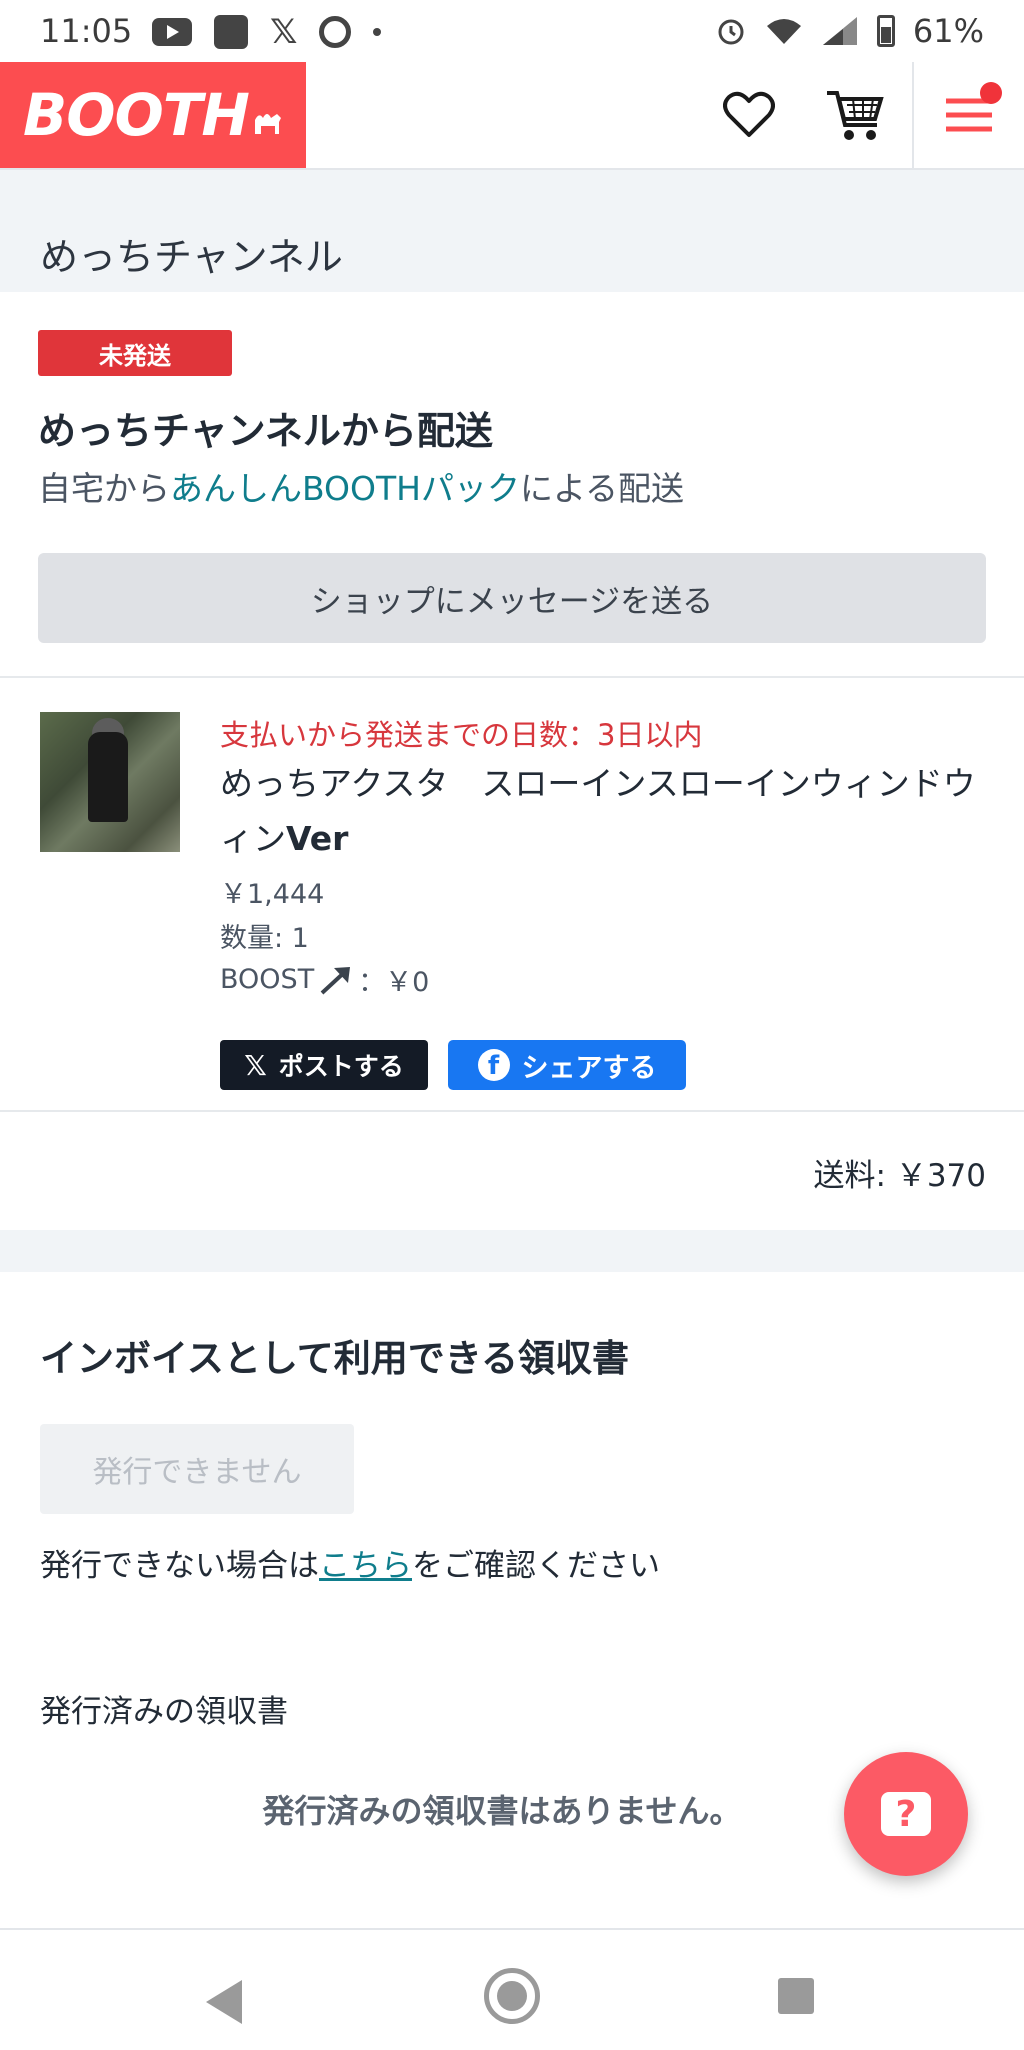  What do you see at coordinates (512, 1996) in the screenshot?
I see `home-icon` at bounding box center [512, 1996].